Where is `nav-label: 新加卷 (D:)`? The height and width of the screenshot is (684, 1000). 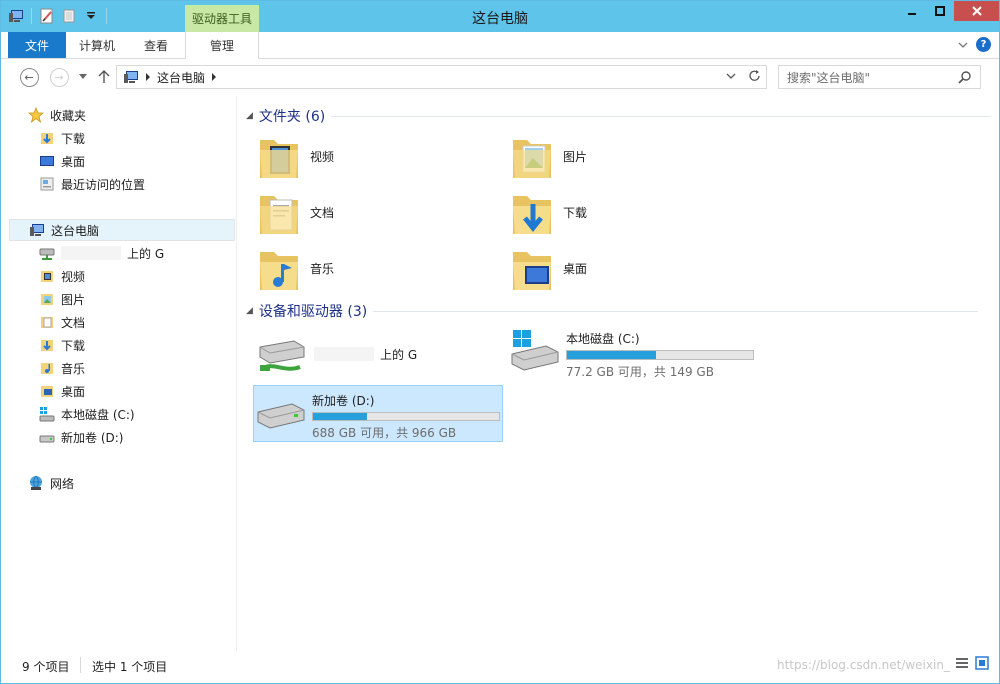
nav-label: 新加卷 (D:) is located at coordinates (92, 437).